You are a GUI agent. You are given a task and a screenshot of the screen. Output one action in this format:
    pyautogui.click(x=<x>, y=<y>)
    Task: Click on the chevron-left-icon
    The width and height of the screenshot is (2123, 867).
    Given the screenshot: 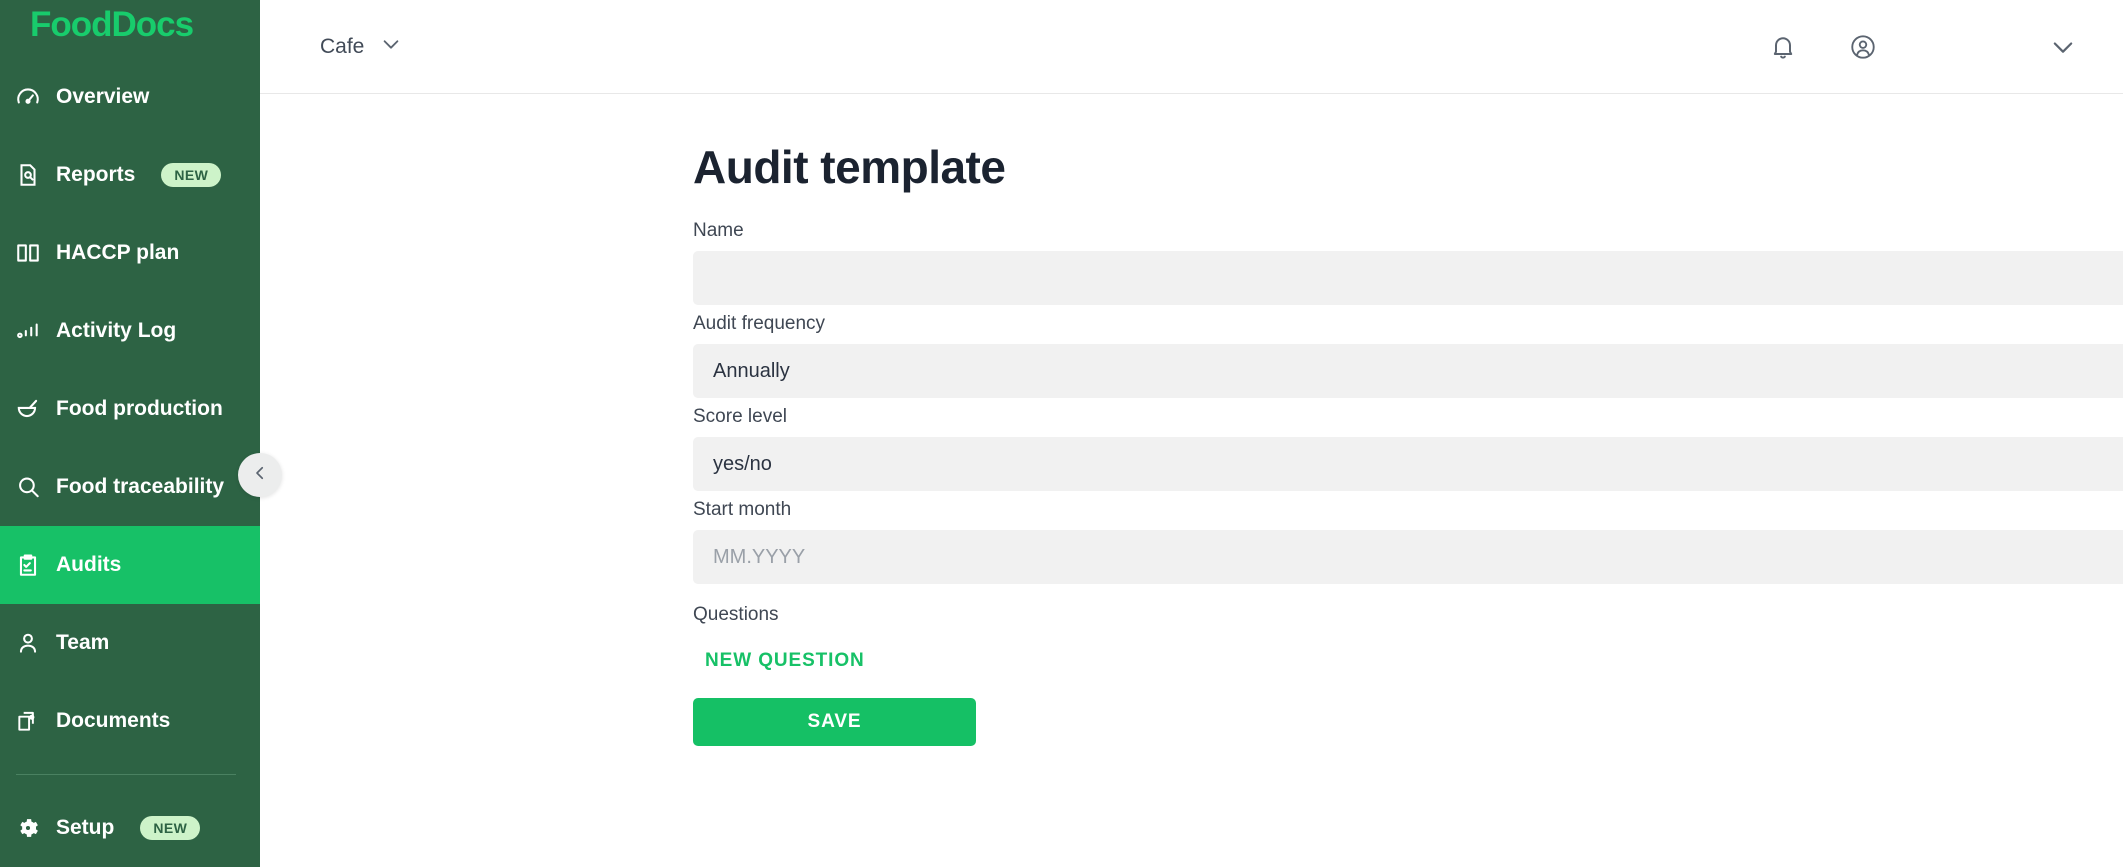 What is the action you would take?
    pyautogui.click(x=260, y=475)
    